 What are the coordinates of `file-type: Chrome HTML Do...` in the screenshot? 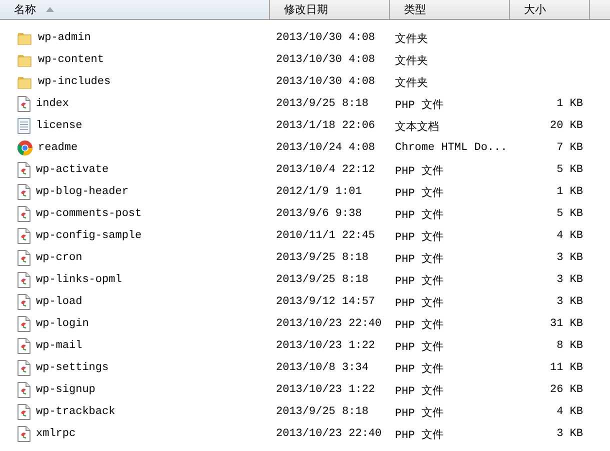 It's located at (451, 148).